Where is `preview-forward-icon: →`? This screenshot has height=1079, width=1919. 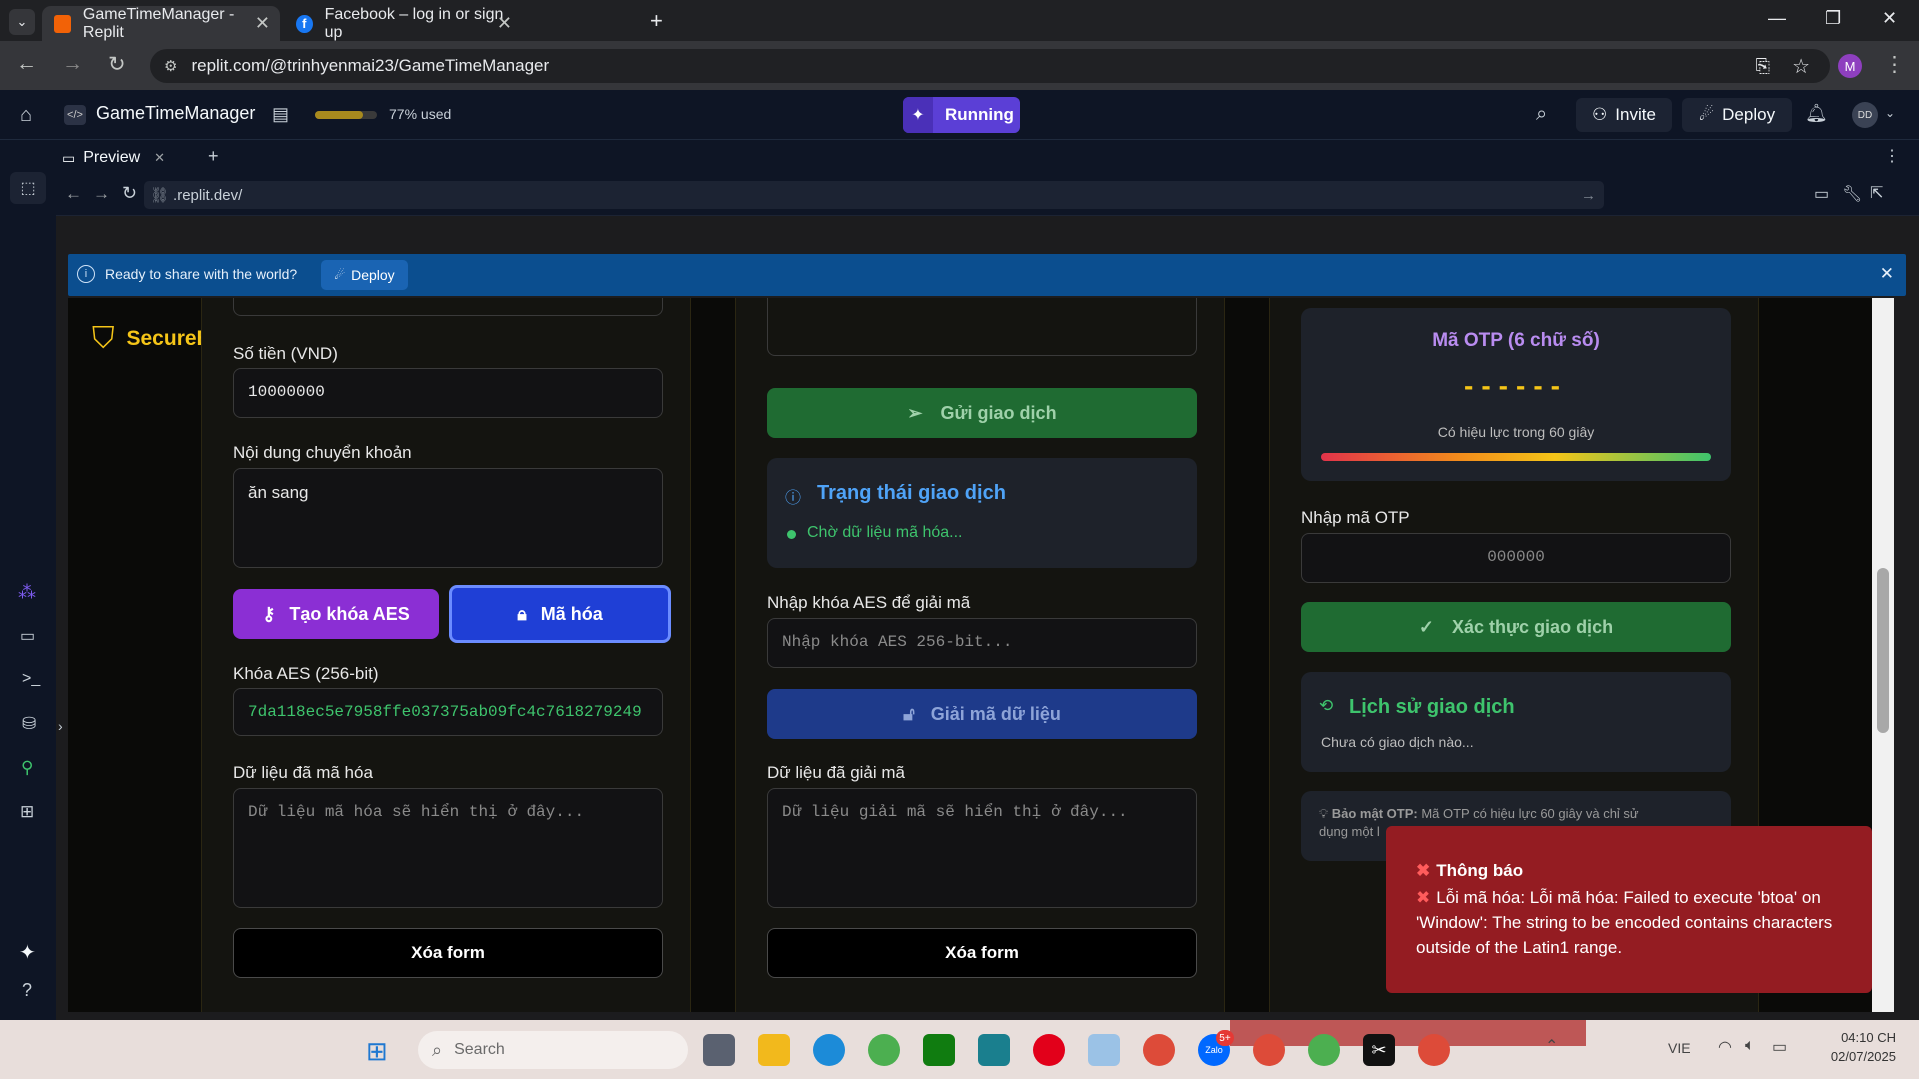 preview-forward-icon: → is located at coordinates (101, 194).